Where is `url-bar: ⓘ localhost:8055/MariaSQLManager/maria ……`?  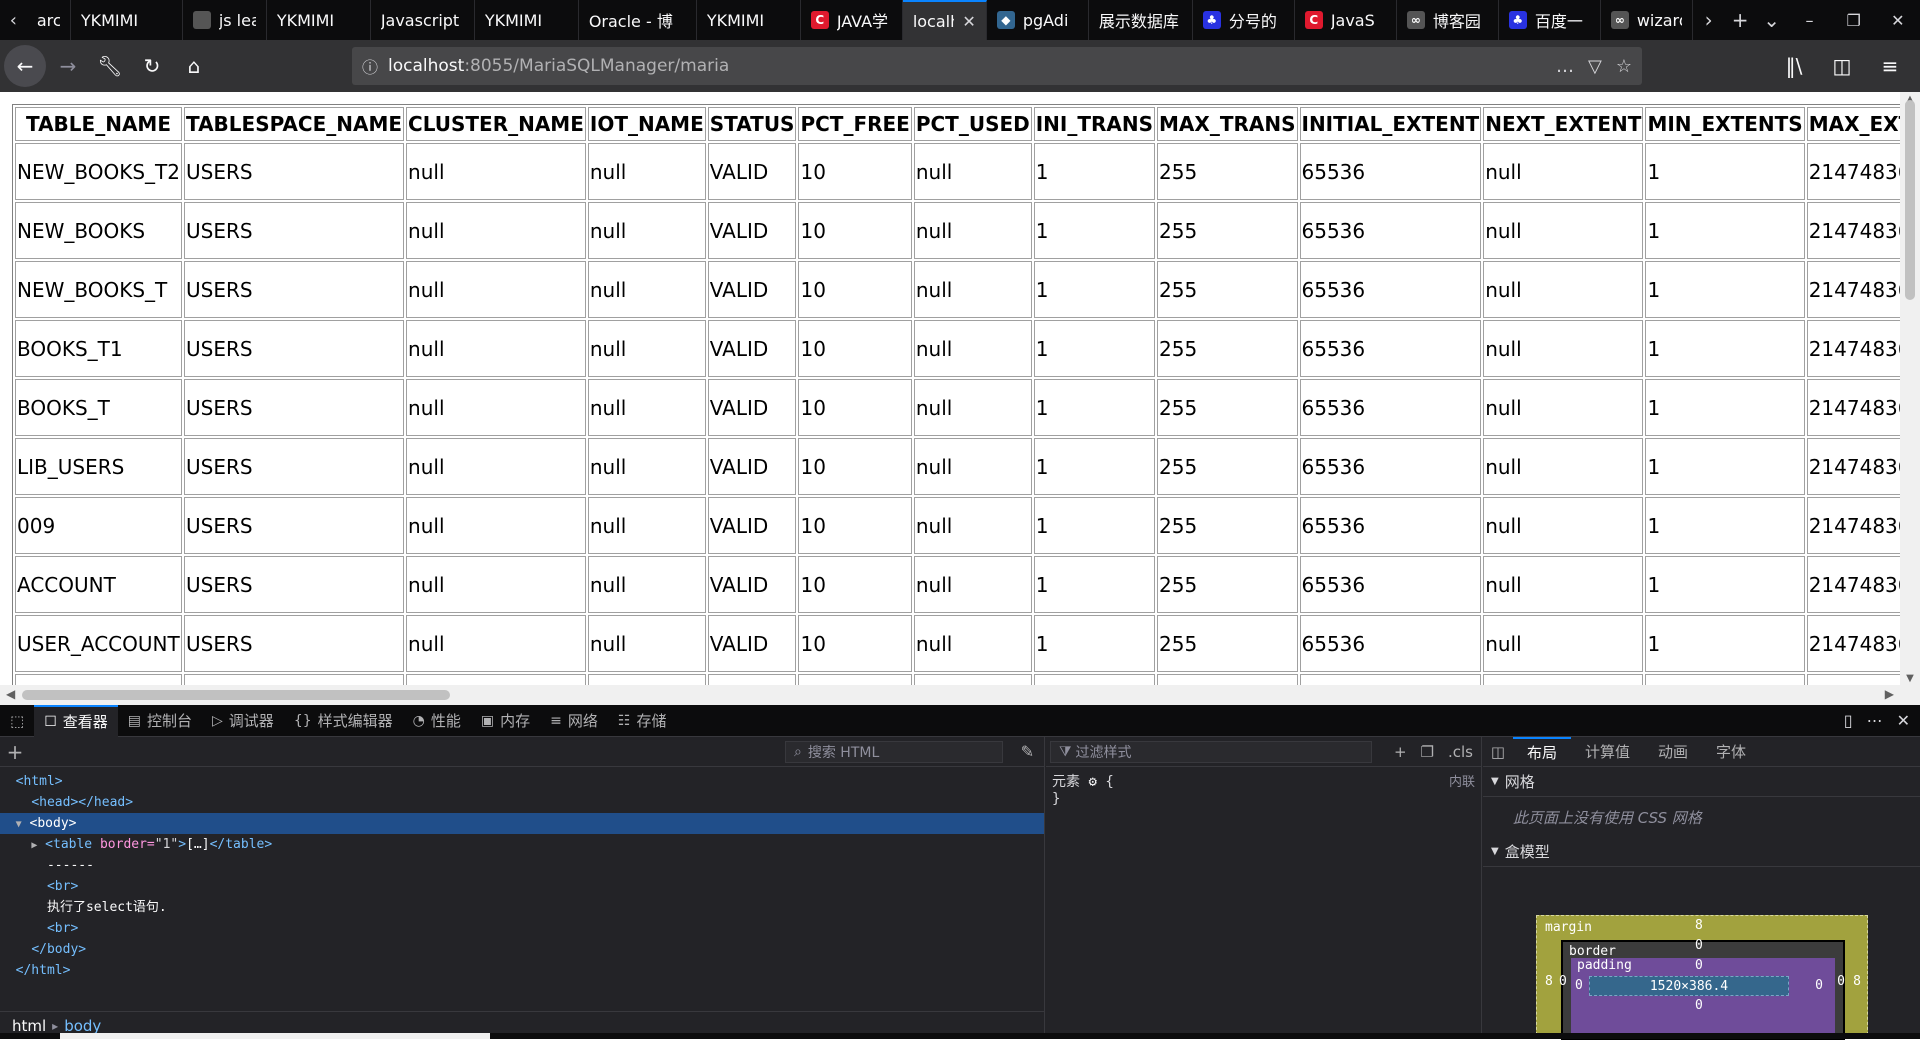 url-bar: ⓘ localhost:8055/MariaSQLManager/maria …… is located at coordinates (997, 66).